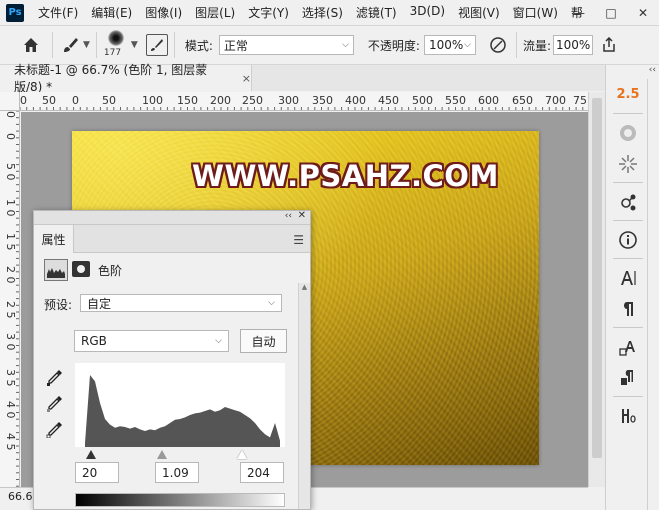  What do you see at coordinates (56, 273) in the screenshot?
I see `levels-icon` at bounding box center [56, 273].